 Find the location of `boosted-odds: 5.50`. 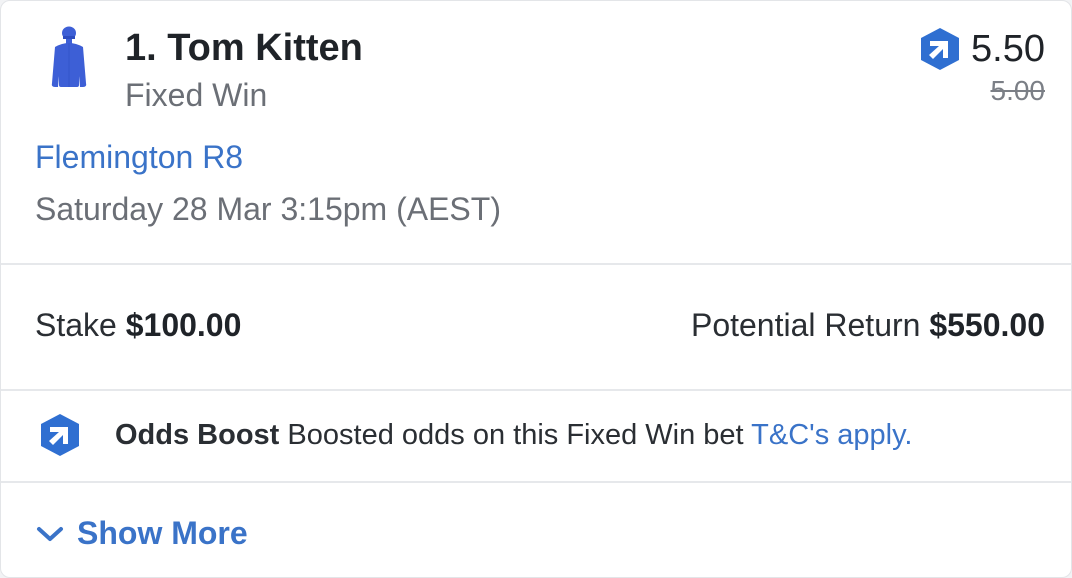

boosted-odds: 5.50 is located at coordinates (1008, 48).